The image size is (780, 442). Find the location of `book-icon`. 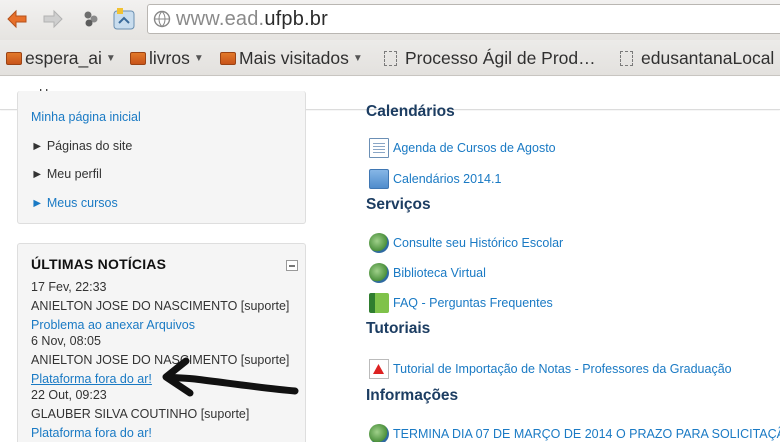

book-icon is located at coordinates (379, 303).